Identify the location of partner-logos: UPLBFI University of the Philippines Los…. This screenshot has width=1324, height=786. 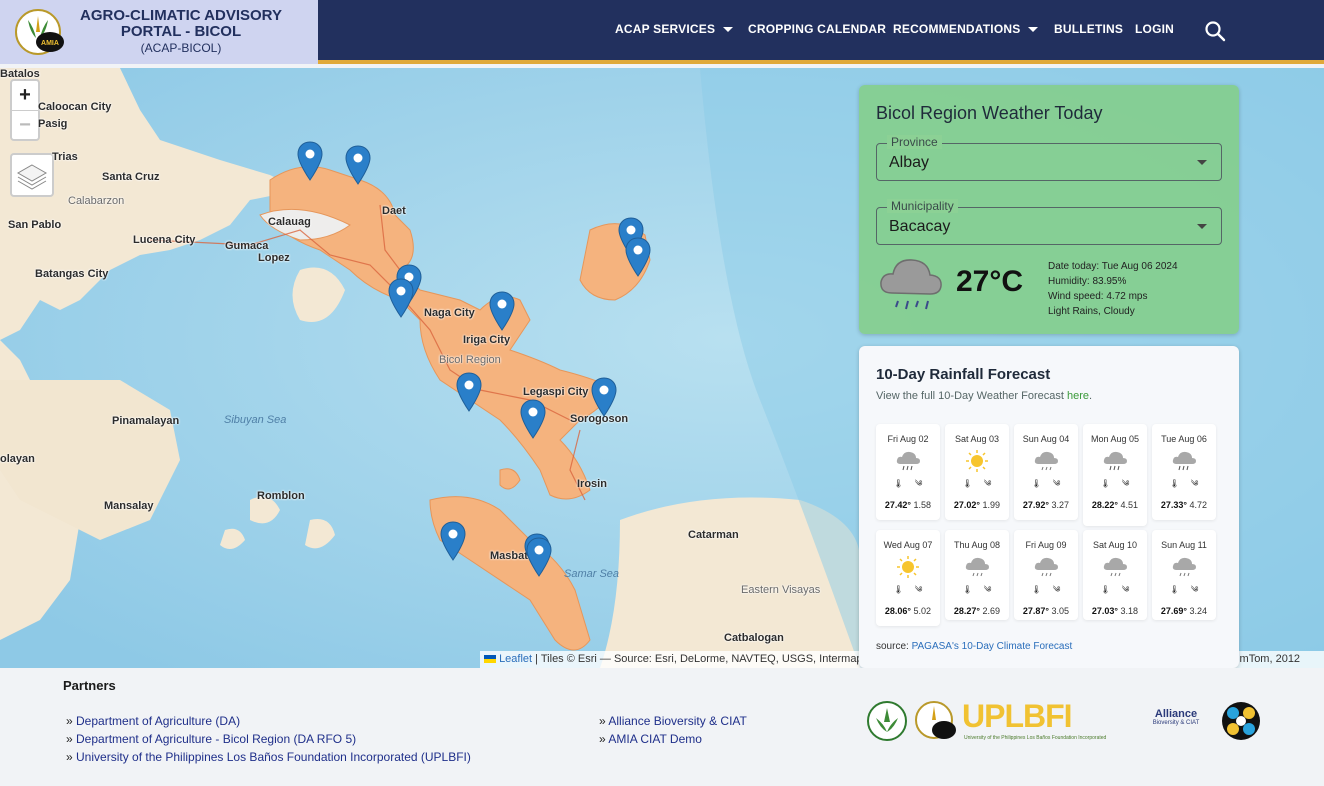
(1066, 721).